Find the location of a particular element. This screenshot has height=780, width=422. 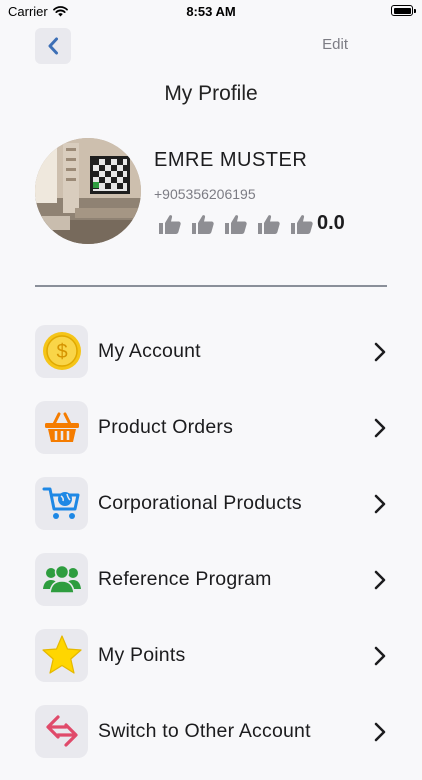

menu-icon-box: $ is located at coordinates (61, 351).